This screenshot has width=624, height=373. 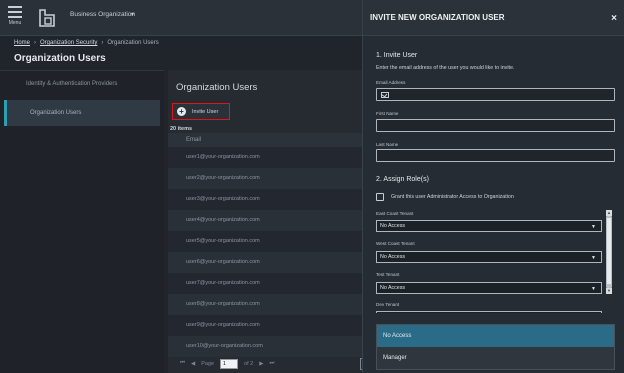 What do you see at coordinates (60, 58) in the screenshot?
I see `page-title: Organization Users` at bounding box center [60, 58].